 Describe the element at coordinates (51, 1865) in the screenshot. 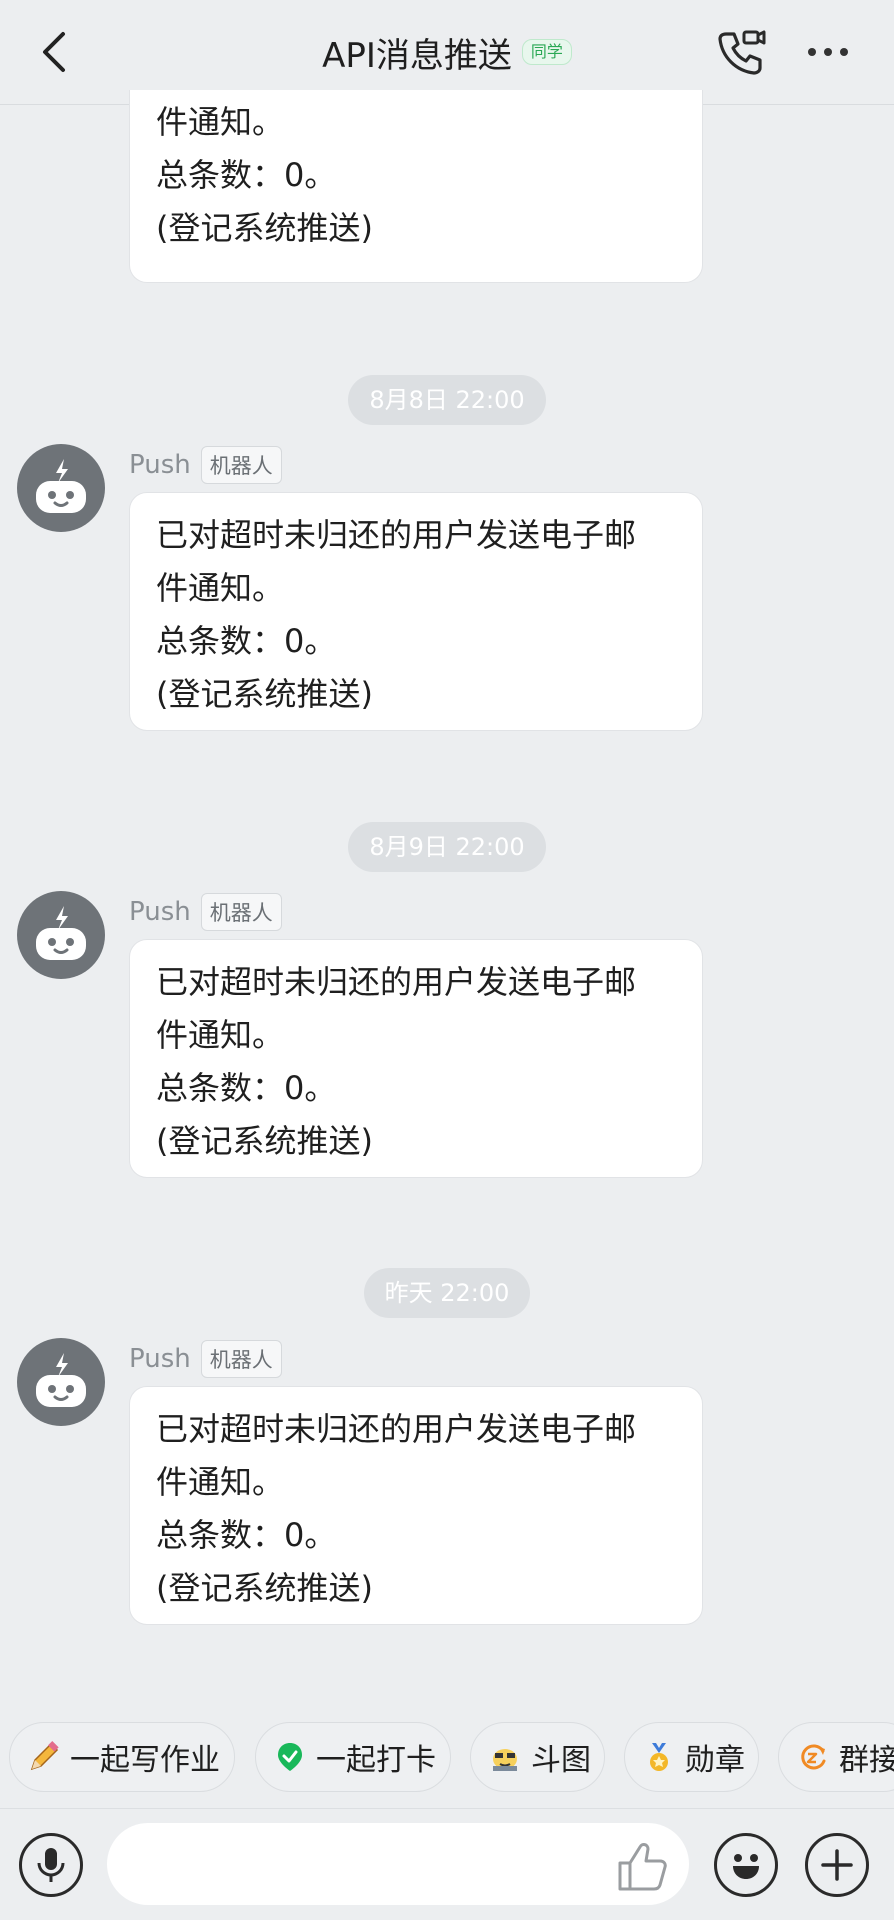

I see `voice-input-microphone-icon` at that location.